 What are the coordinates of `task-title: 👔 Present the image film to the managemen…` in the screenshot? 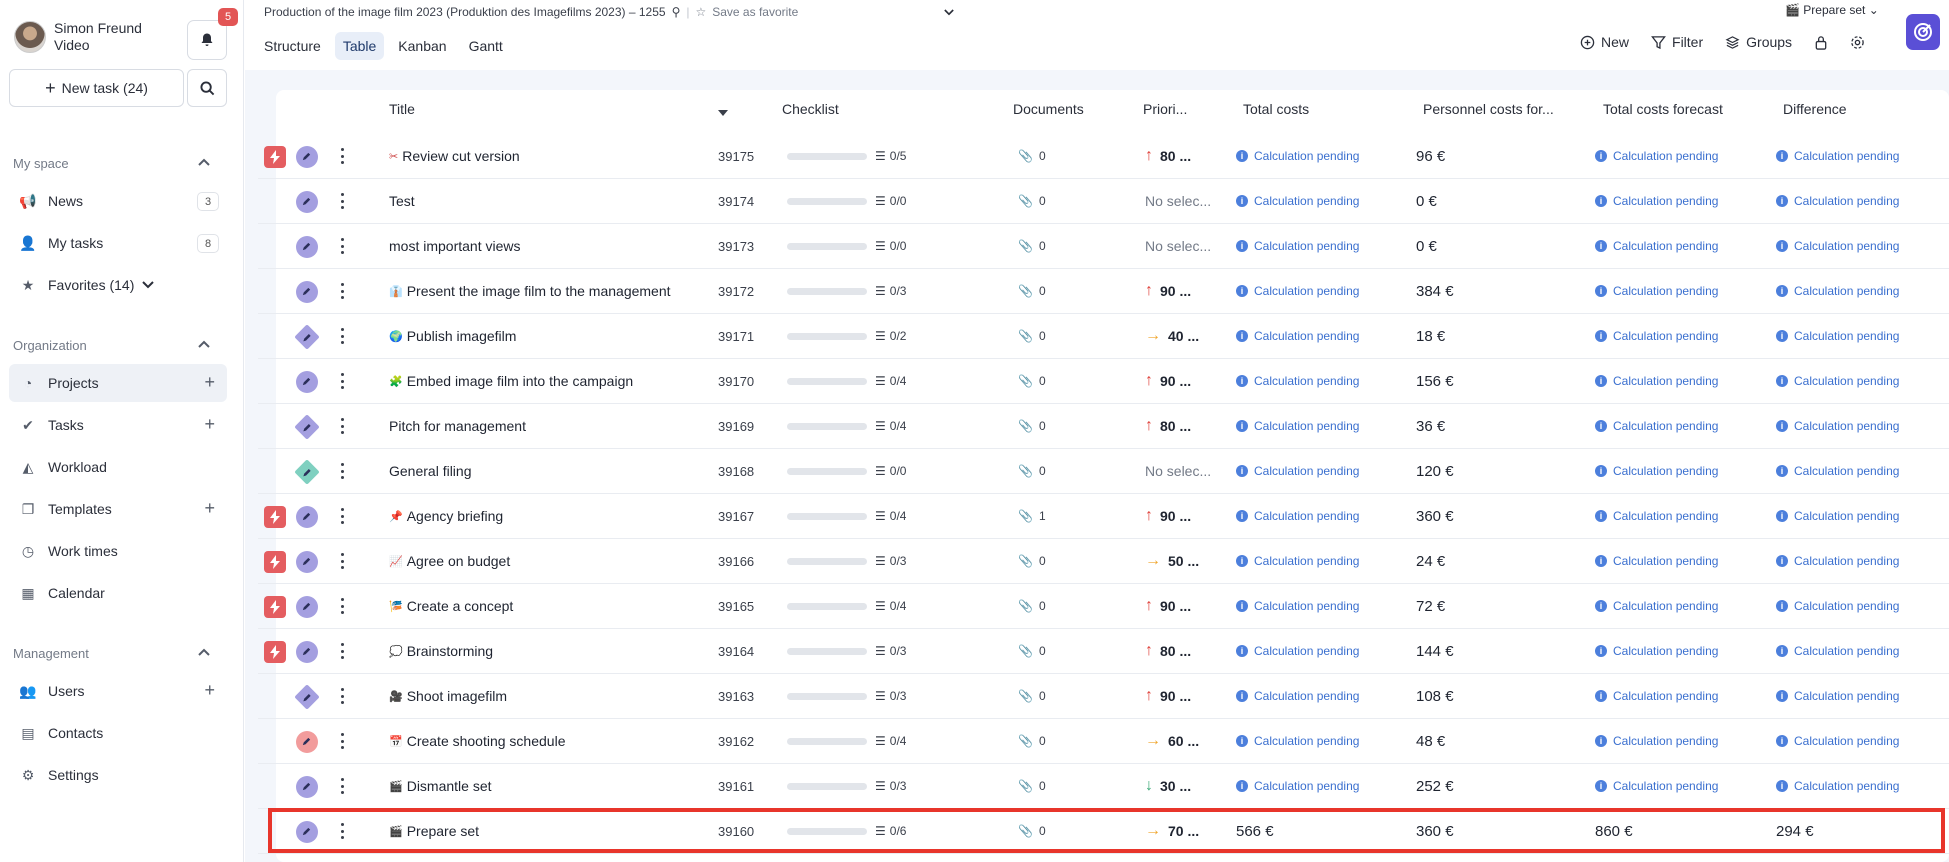 It's located at (539, 291).